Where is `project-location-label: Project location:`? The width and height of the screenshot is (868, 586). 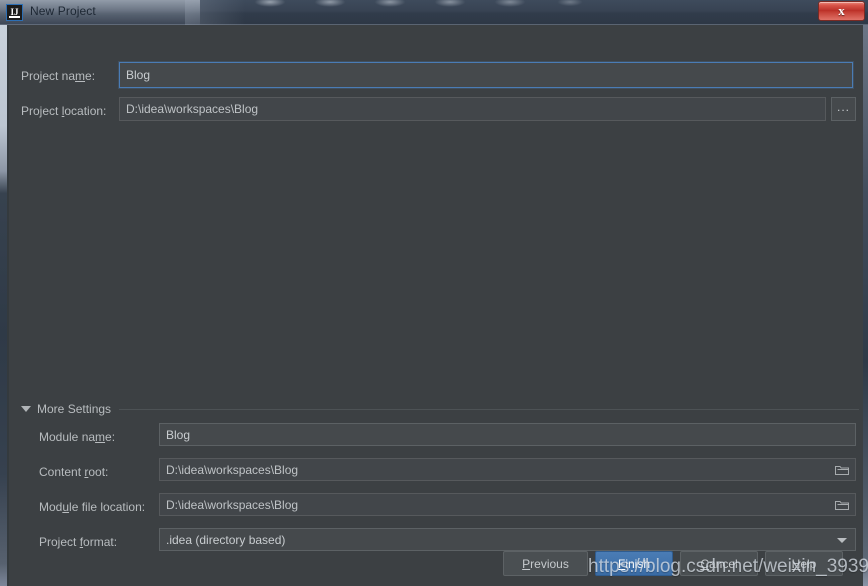 project-location-label: Project location: is located at coordinates (64, 111).